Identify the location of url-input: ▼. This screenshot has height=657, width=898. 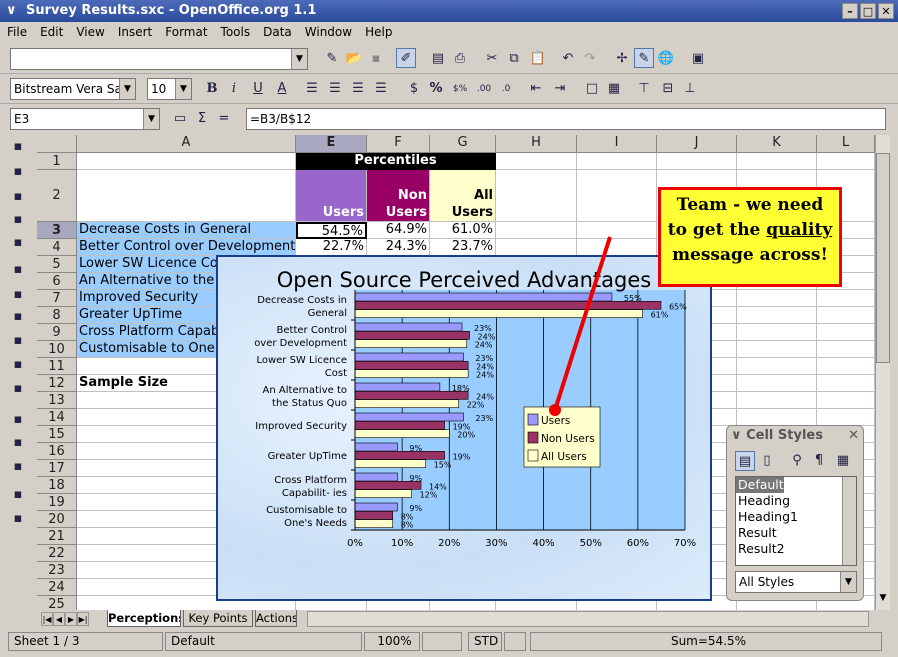
(159, 59).